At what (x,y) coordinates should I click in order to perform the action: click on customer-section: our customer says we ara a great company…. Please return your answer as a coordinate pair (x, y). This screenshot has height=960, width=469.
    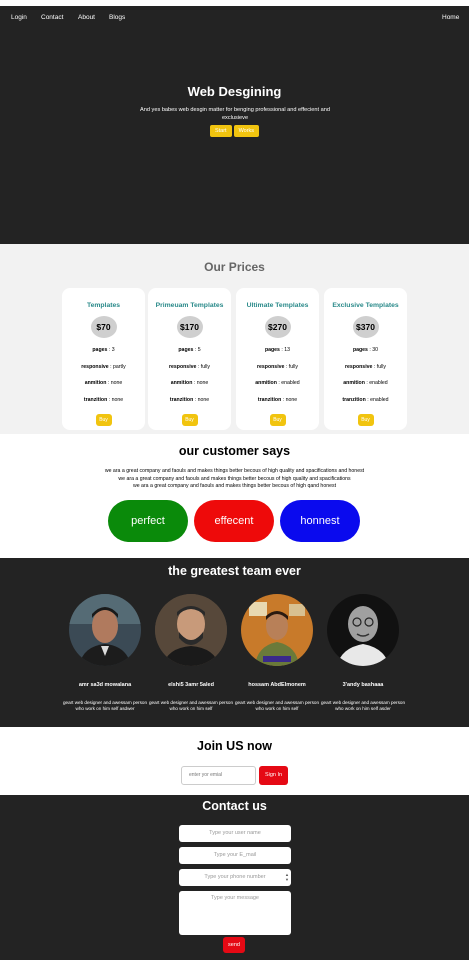
    Looking at the image, I should click on (234, 496).